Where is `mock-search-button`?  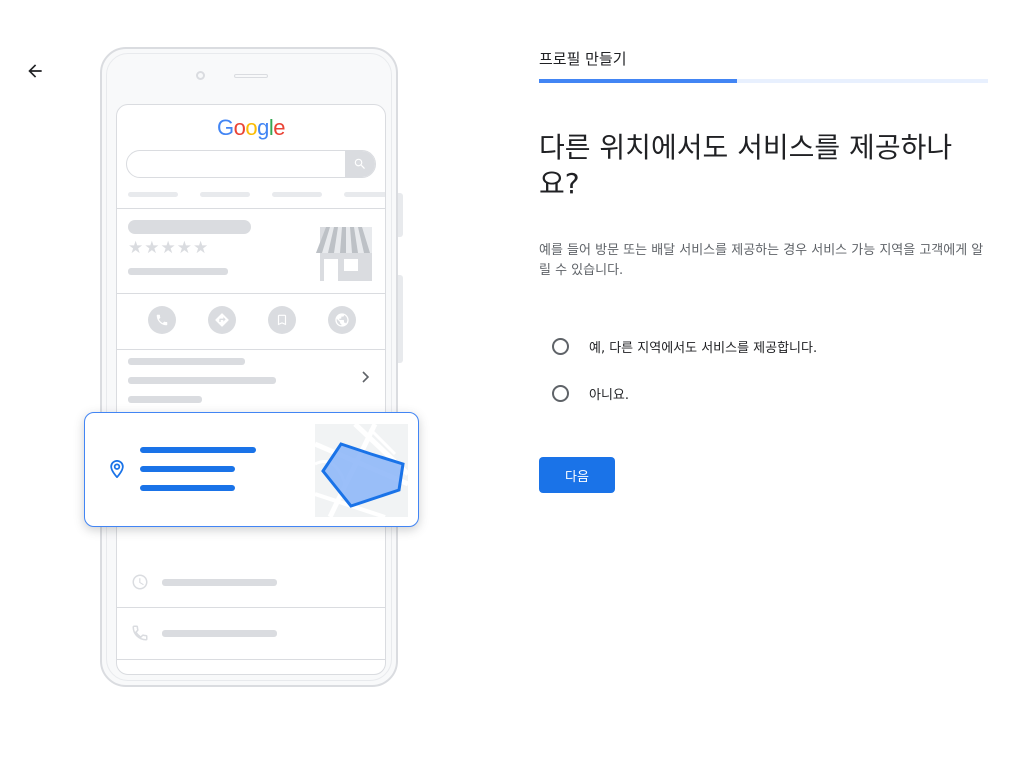 mock-search-button is located at coordinates (360, 164).